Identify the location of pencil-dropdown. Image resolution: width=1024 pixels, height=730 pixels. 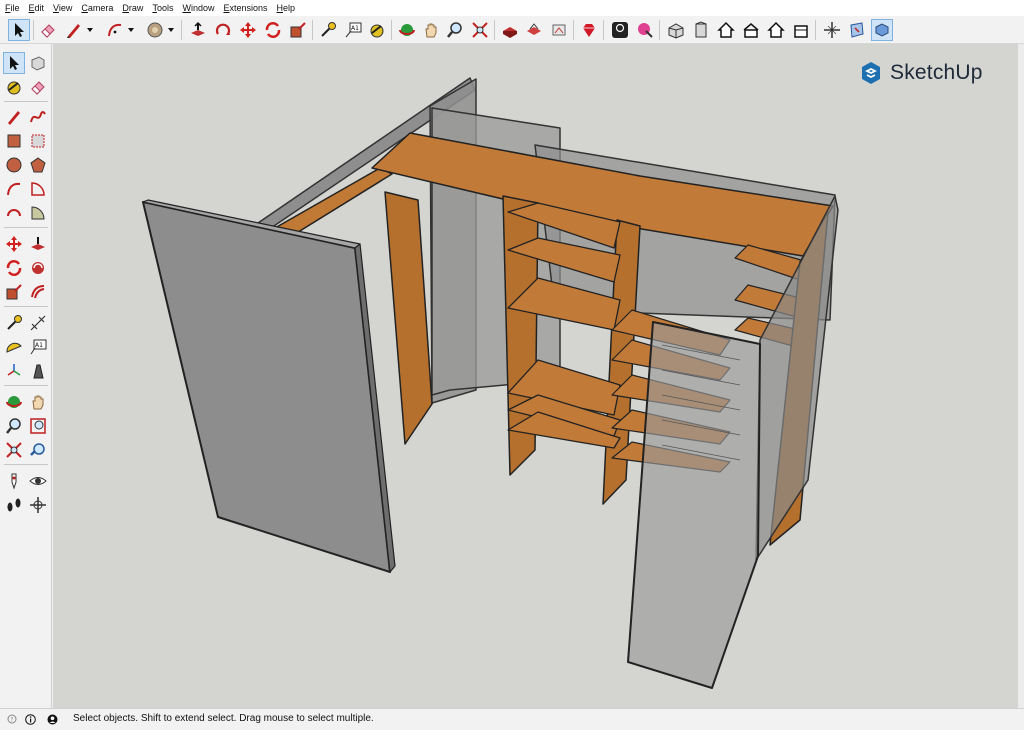
(90, 30).